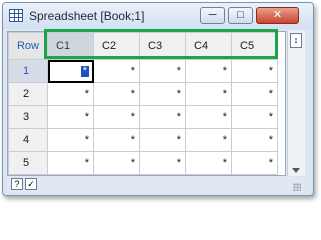 This screenshot has width=321, height=240. Describe the element at coordinates (208, 94) in the screenshot. I see `cell-r2-c4: *` at that location.